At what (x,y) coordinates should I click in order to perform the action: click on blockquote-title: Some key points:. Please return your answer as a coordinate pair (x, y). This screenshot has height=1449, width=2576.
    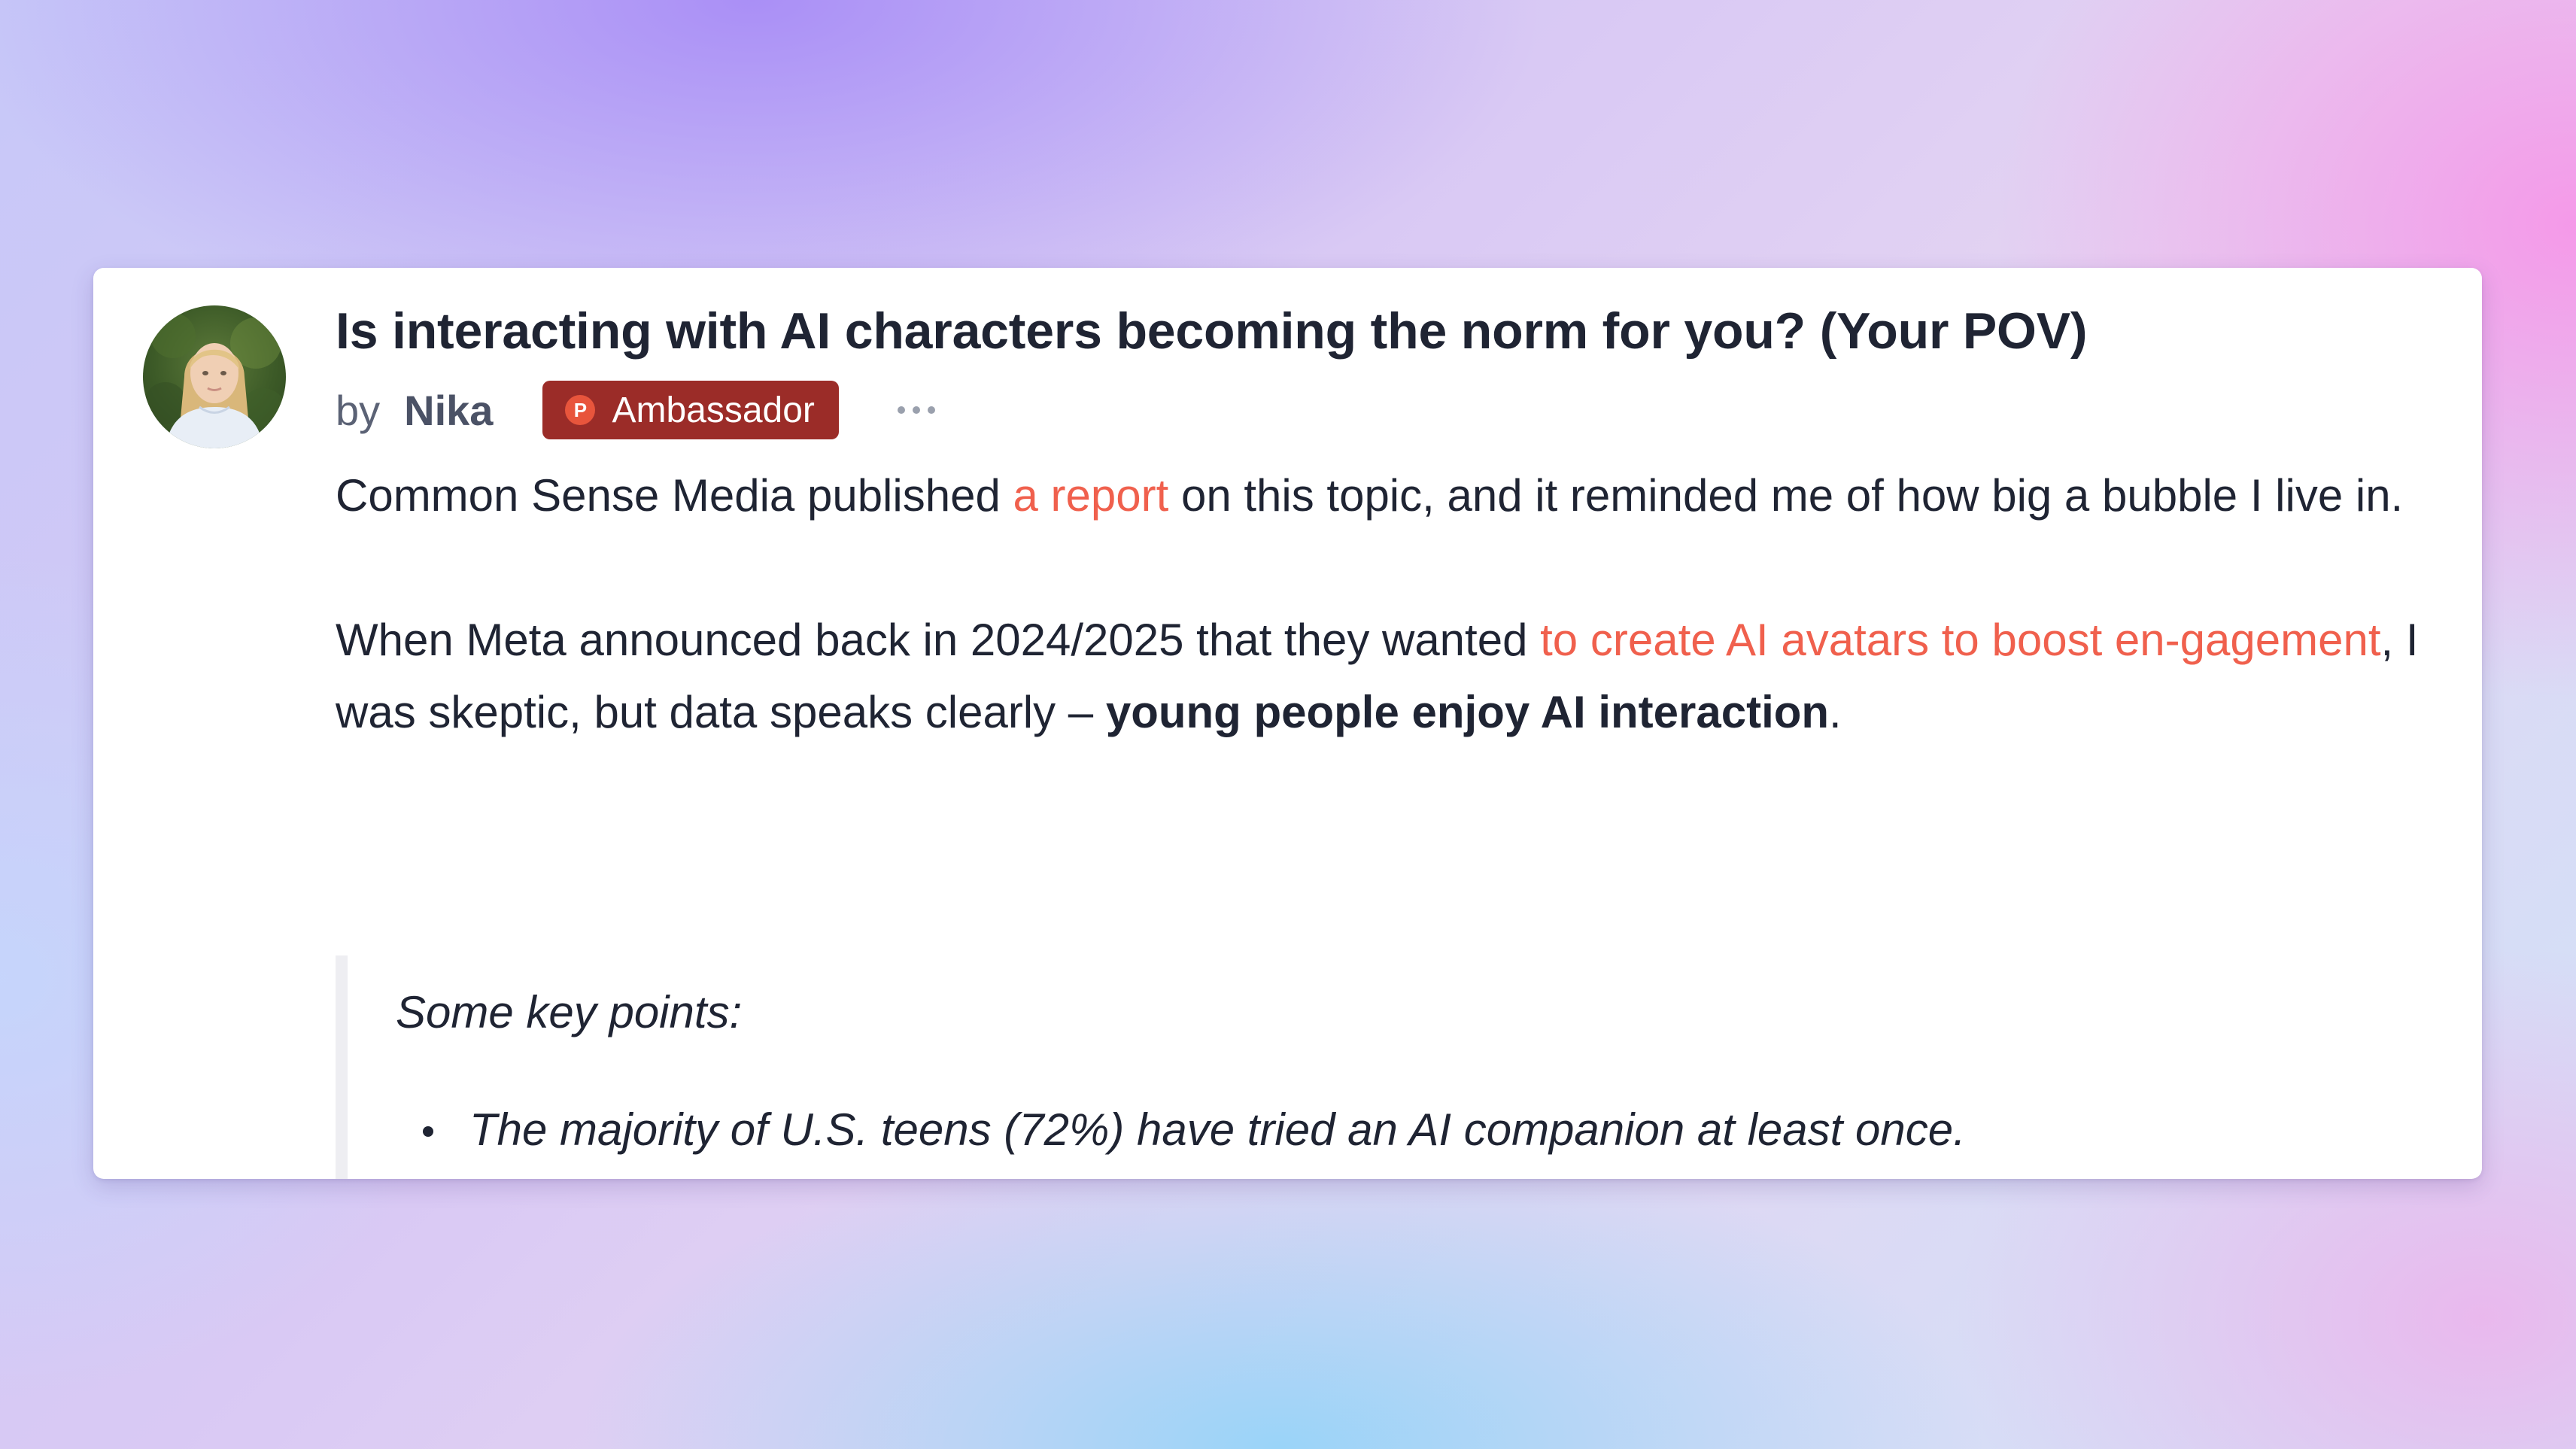
    Looking at the image, I should click on (570, 1012).